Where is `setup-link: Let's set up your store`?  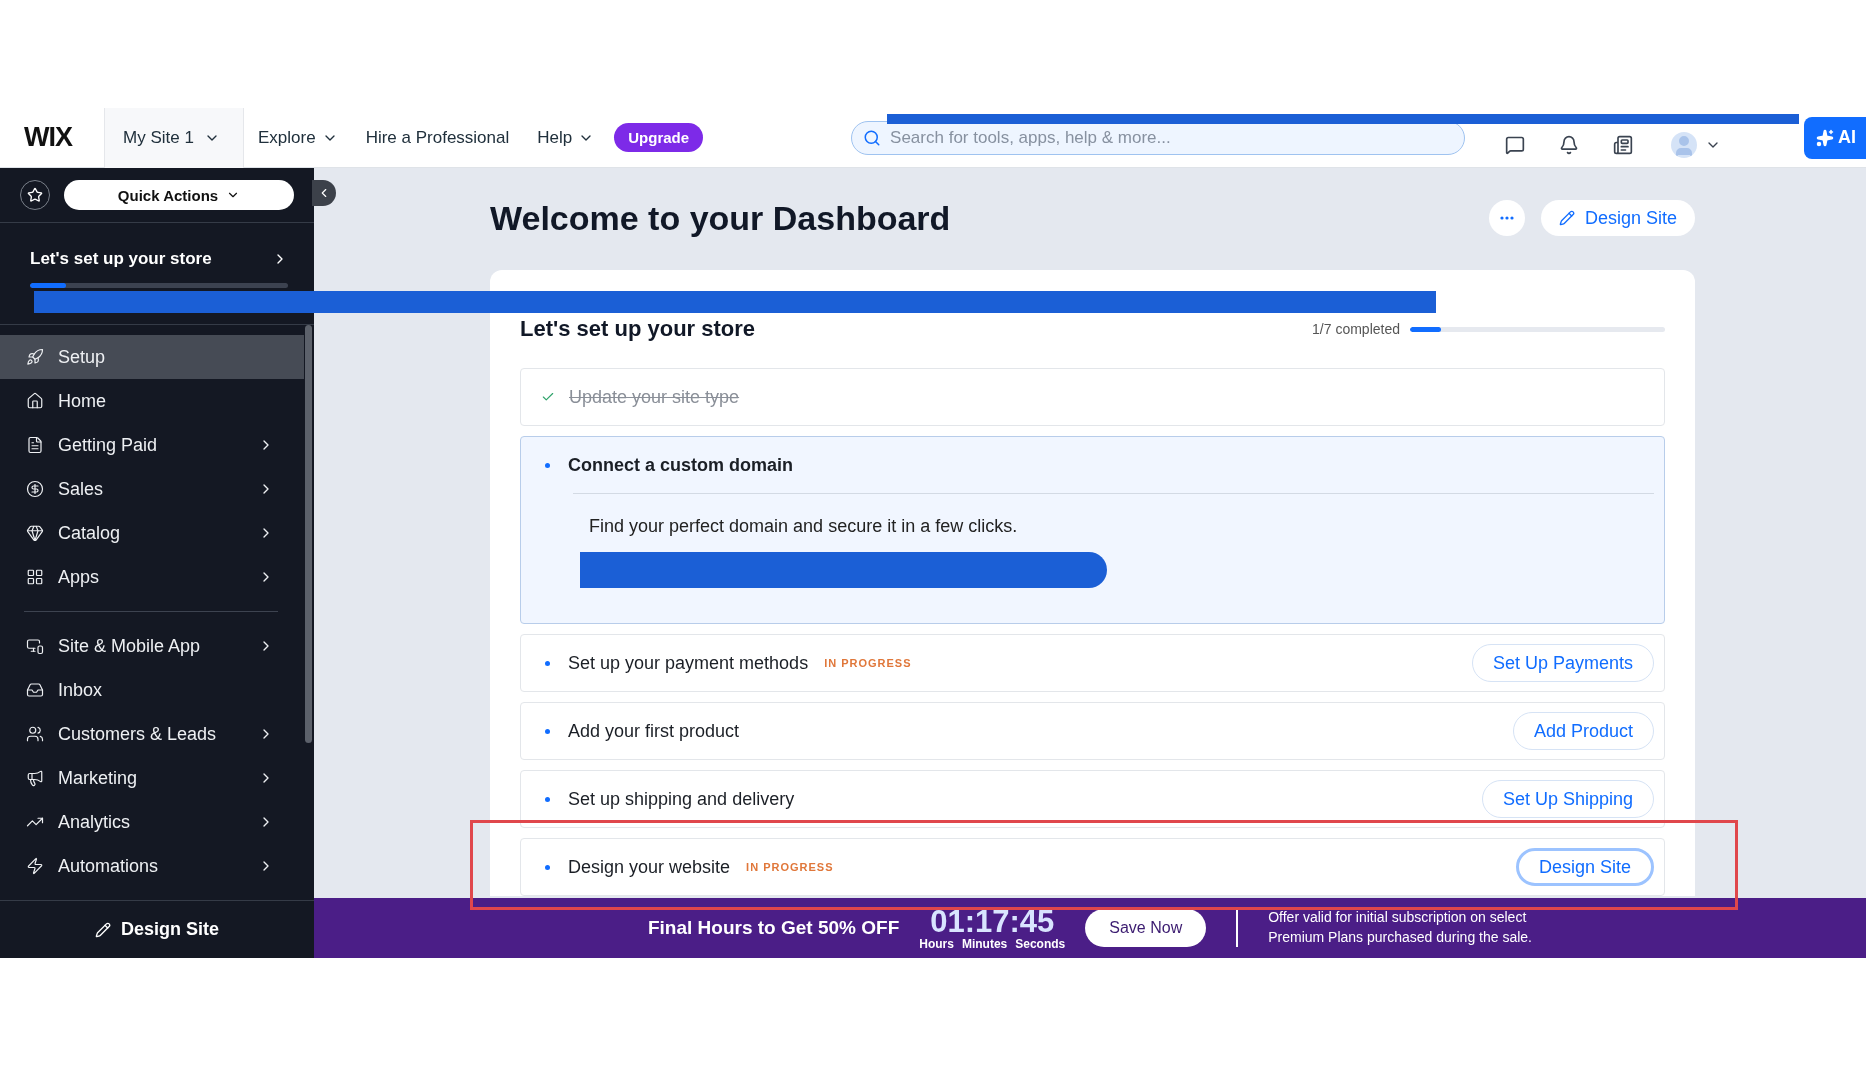 setup-link: Let's set up your store is located at coordinates (159, 259).